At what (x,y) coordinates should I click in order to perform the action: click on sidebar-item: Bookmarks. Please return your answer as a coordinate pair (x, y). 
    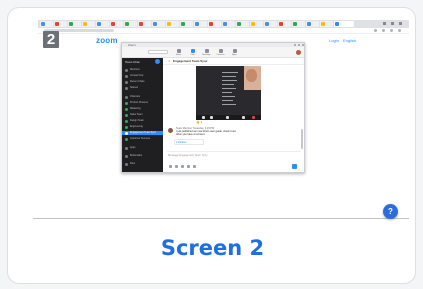
    Looking at the image, I should click on (142, 156).